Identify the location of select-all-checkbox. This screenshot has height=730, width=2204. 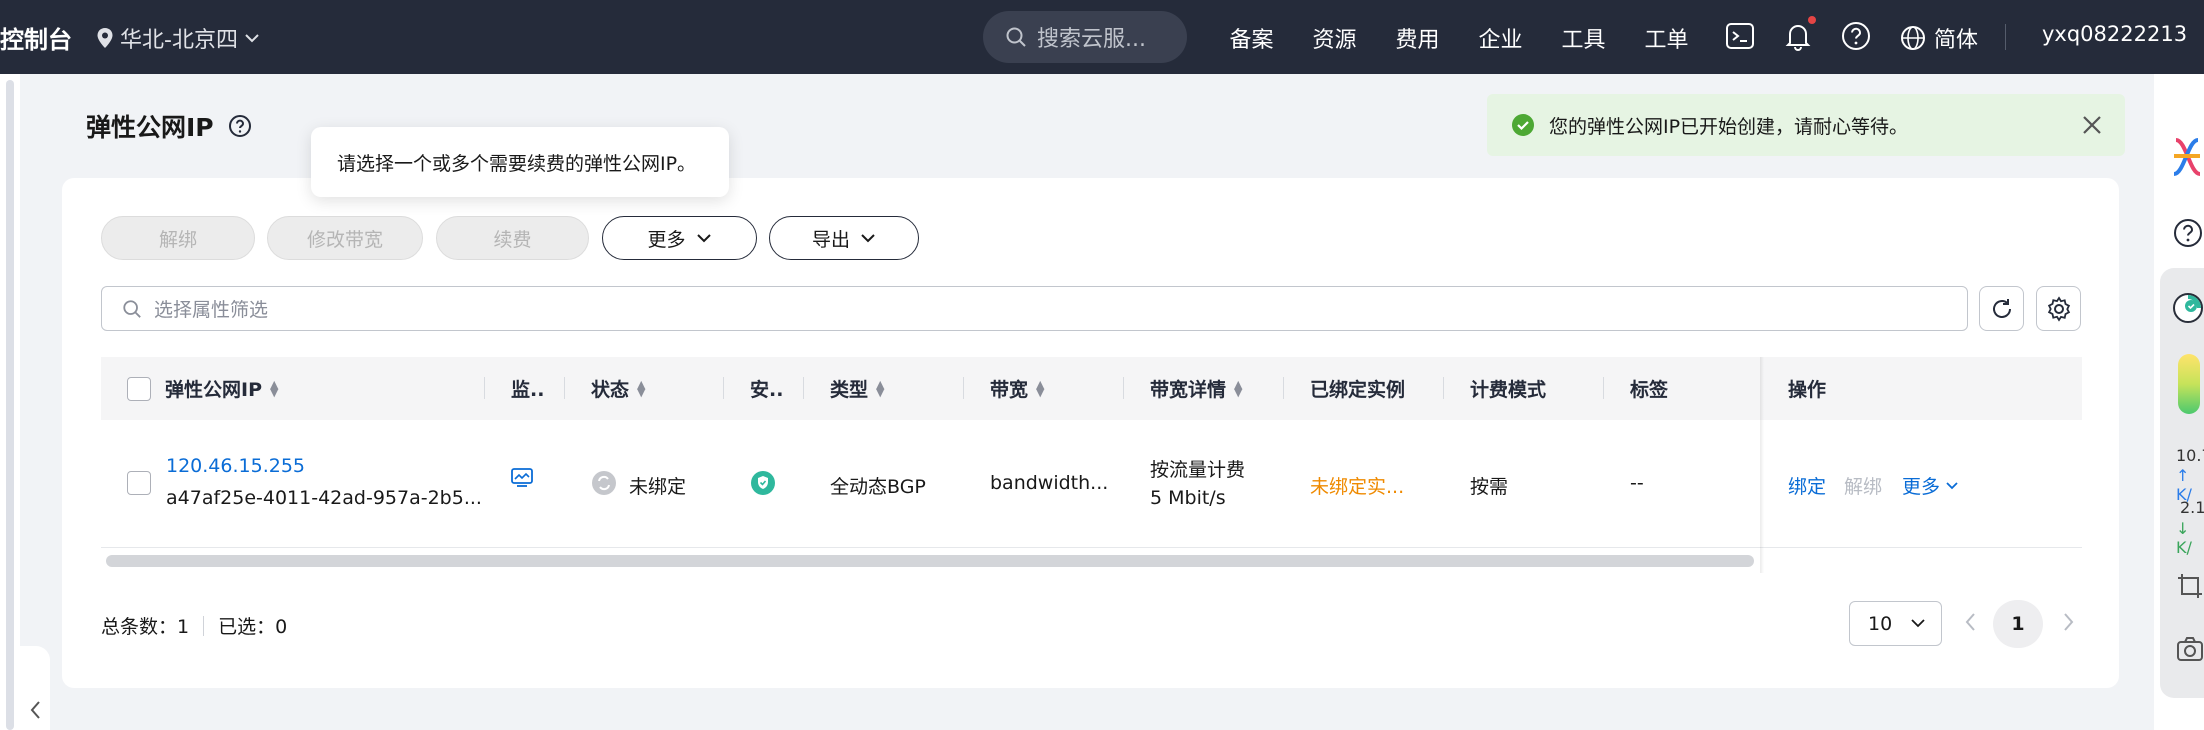
(139, 388).